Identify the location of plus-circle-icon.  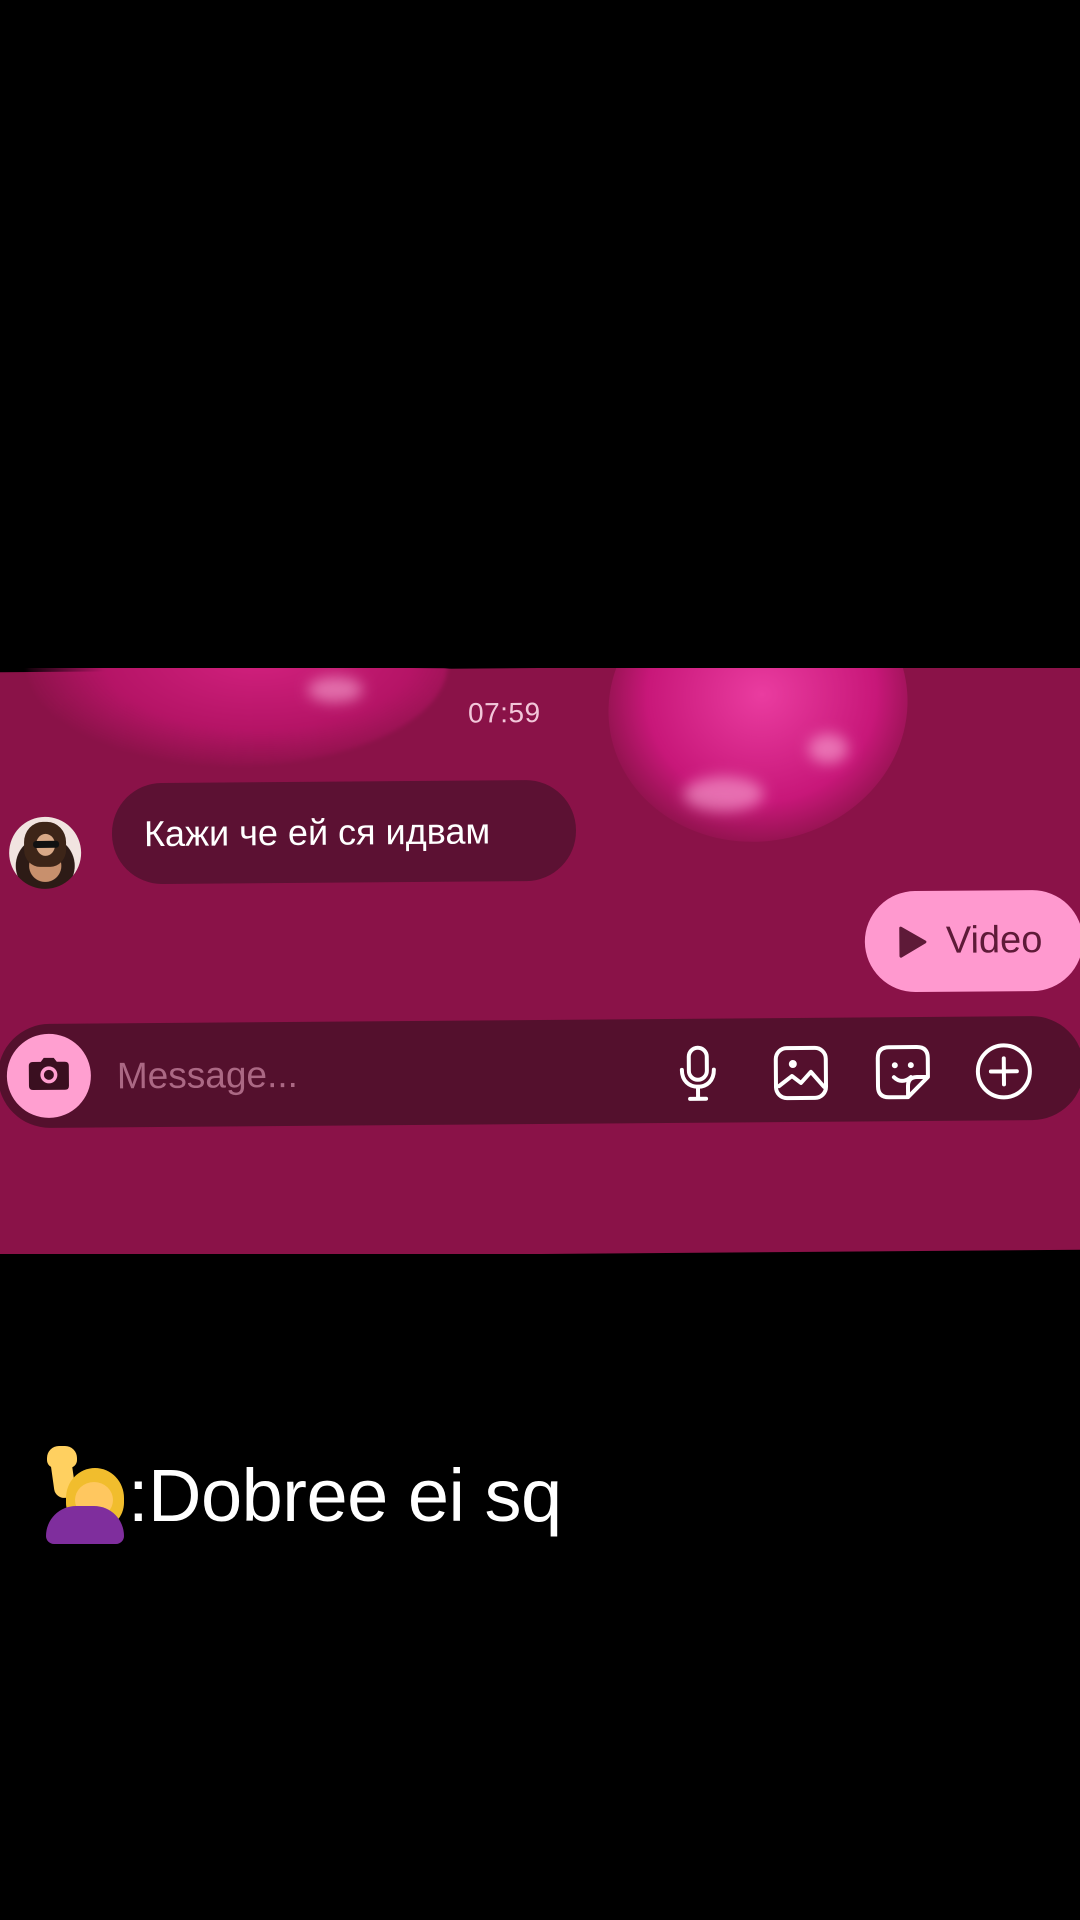
(1004, 1071).